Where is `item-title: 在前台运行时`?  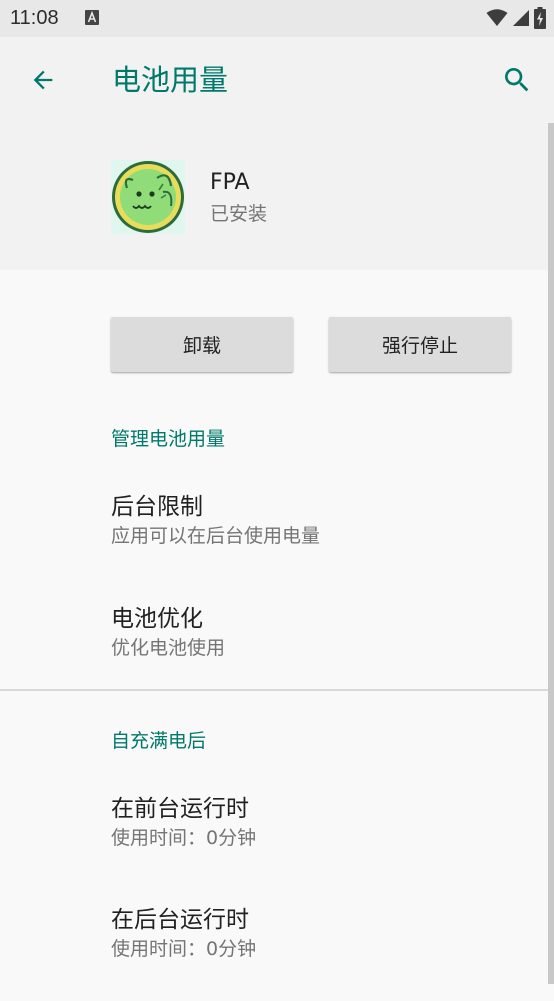 item-title: 在前台运行时 is located at coordinates (180, 809).